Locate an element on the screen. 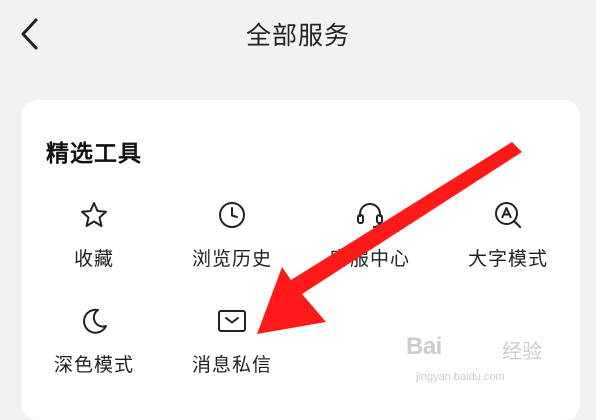  watermark: Bai 经验 jingyan.baidu.com is located at coordinates (481, 361).